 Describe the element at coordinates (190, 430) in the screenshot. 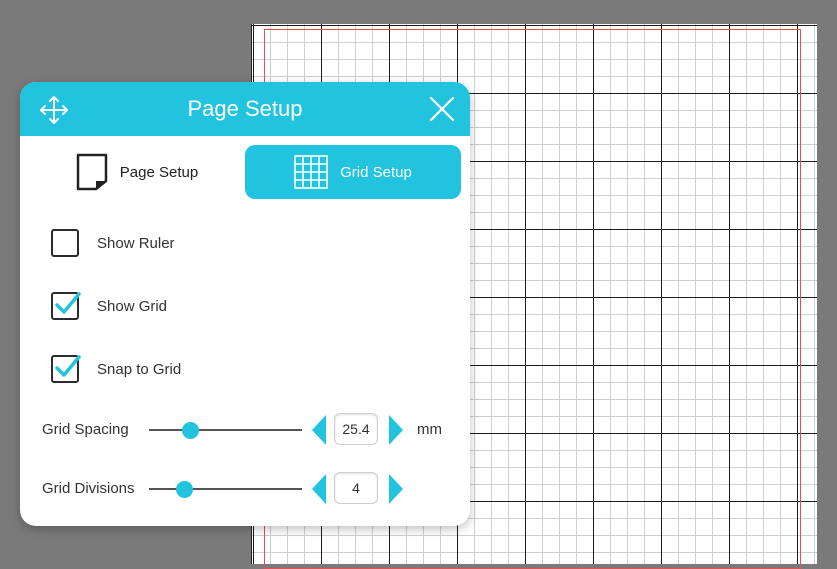

I see `grid-spacing-slider-thumb` at that location.